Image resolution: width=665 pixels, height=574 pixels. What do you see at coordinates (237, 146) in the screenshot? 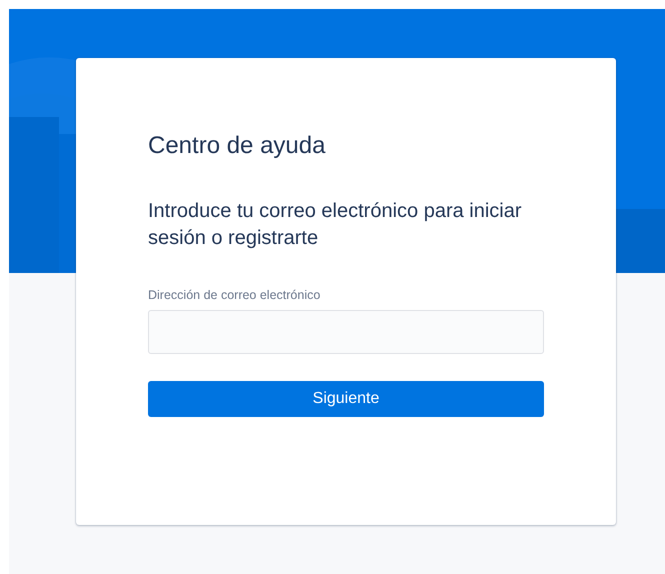
I see `help-center-title: Centro de ayuda` at bounding box center [237, 146].